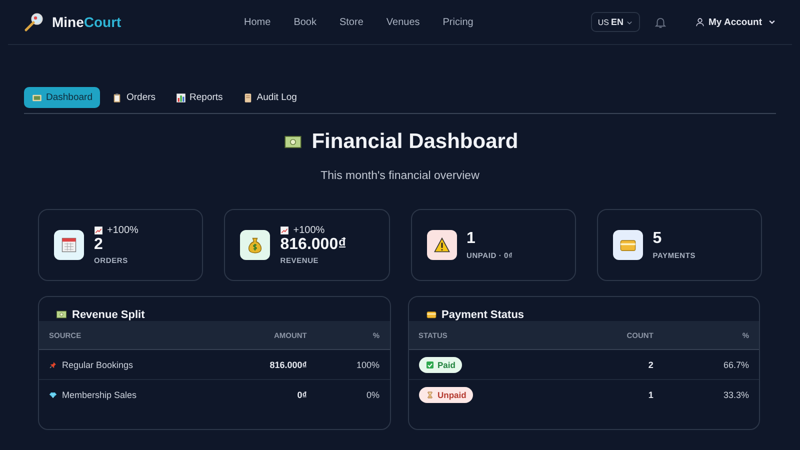  What do you see at coordinates (247, 97) in the screenshot?
I see `scroll-icon` at bounding box center [247, 97].